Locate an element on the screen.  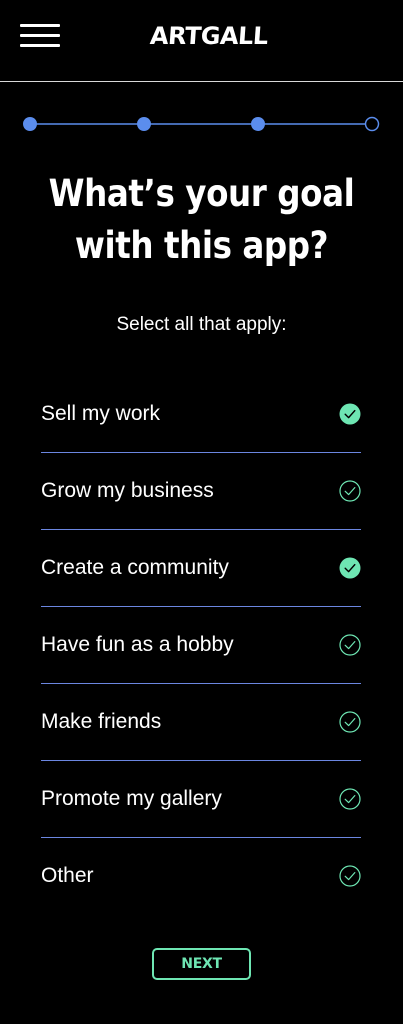
option-other: Other is located at coordinates (201, 876).